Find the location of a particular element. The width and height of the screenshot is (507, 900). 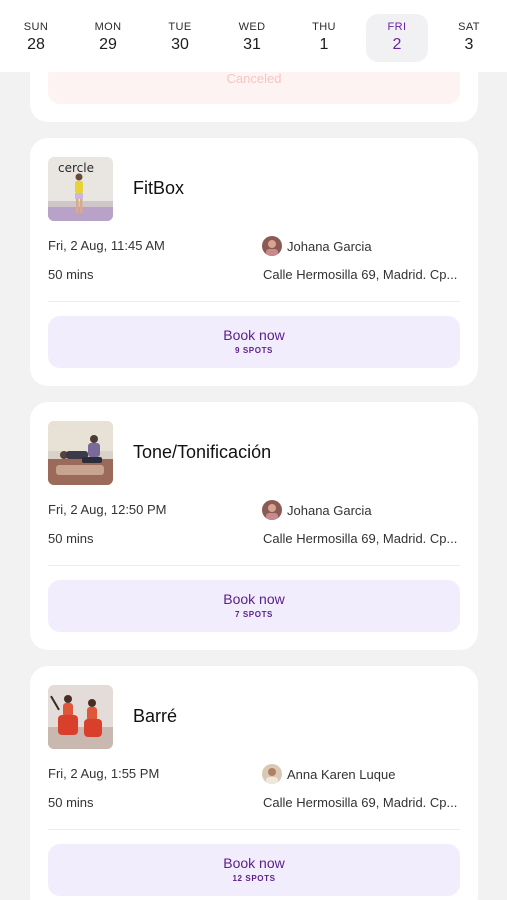

class-thumbnail: cercle is located at coordinates (80, 189).